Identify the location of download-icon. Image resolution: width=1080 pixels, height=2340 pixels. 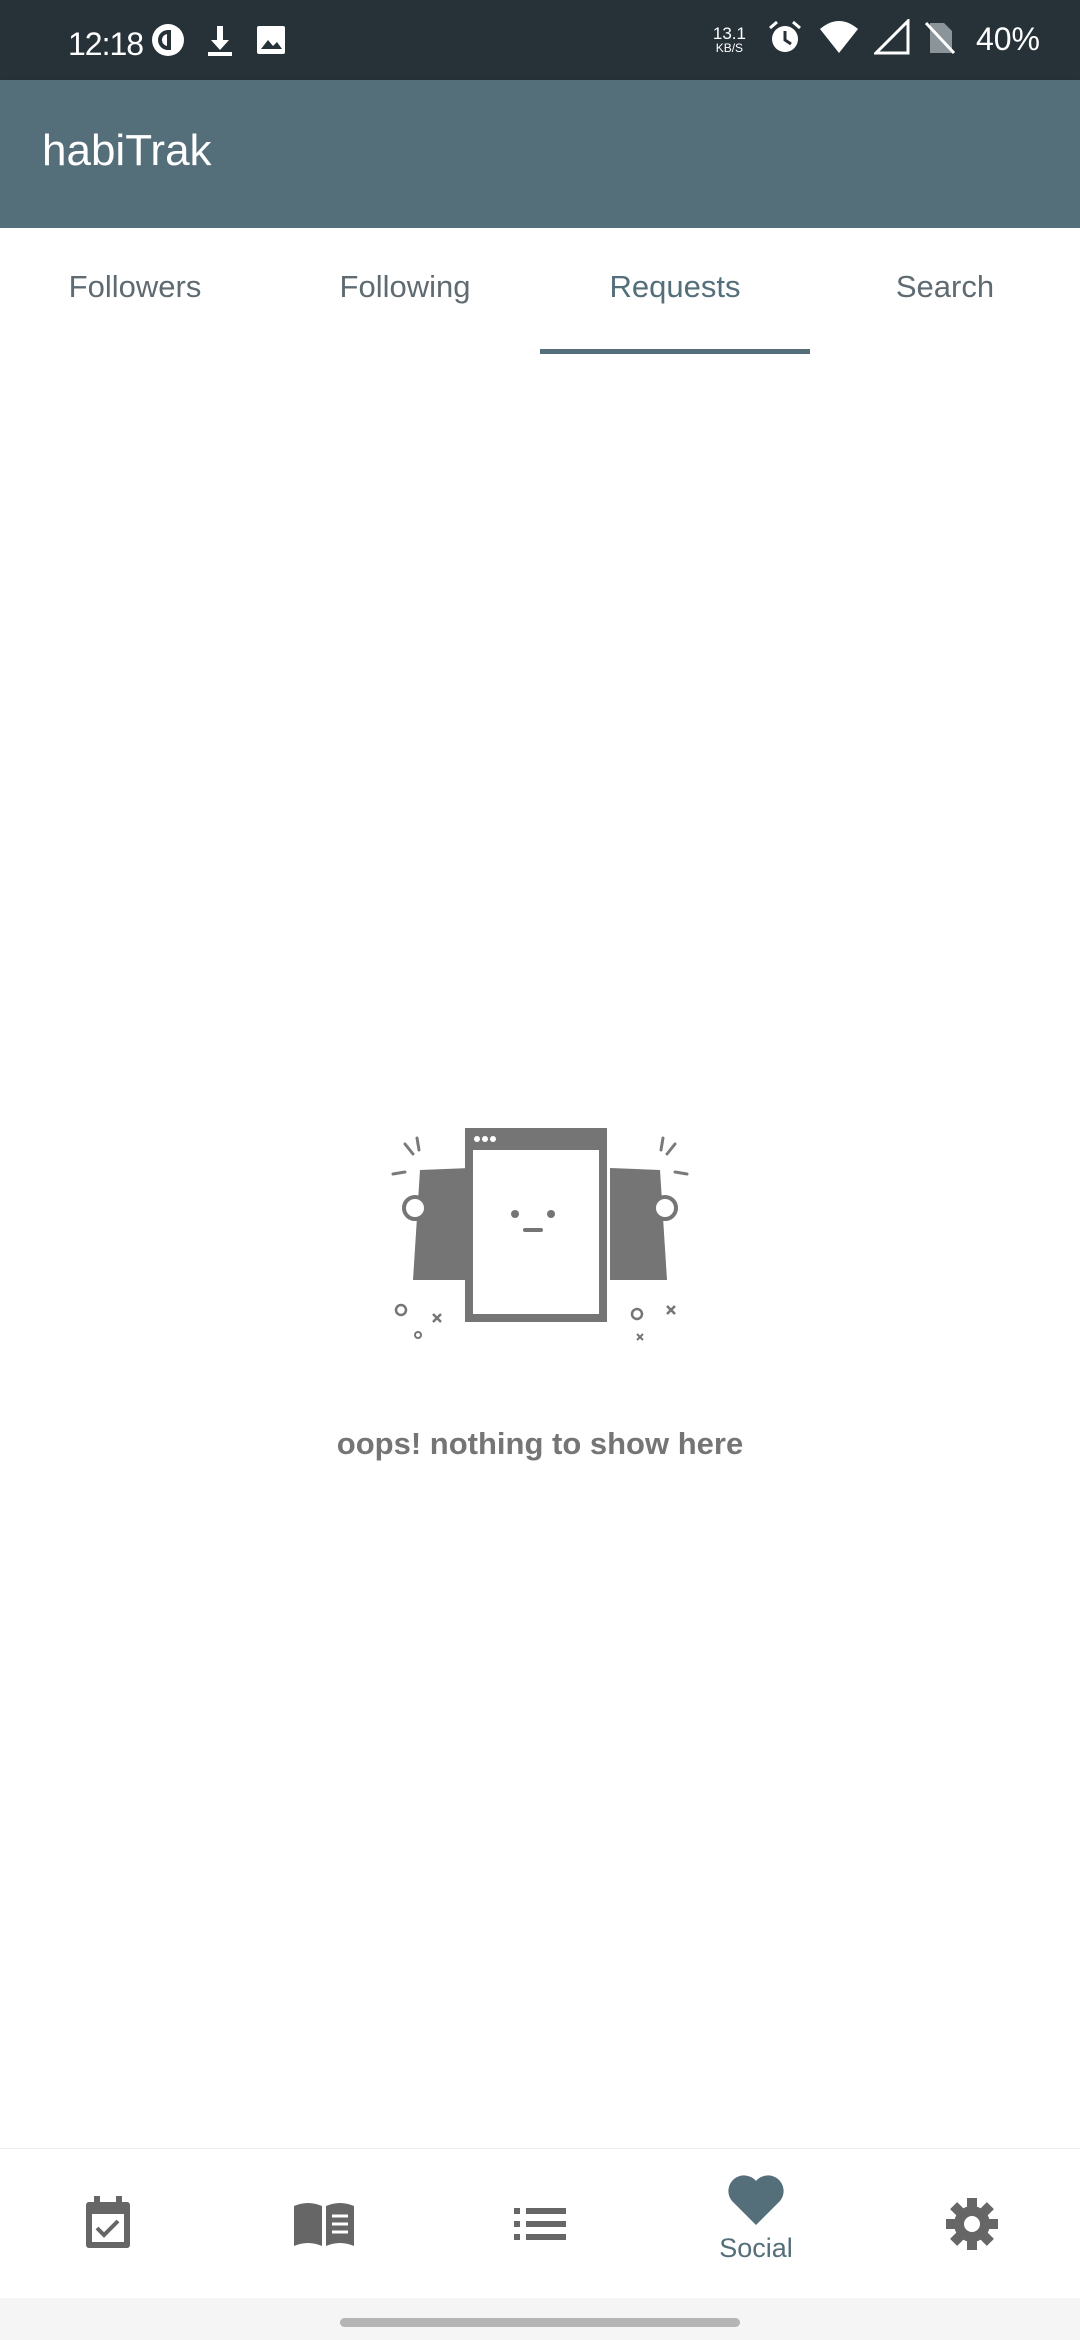
(220, 42).